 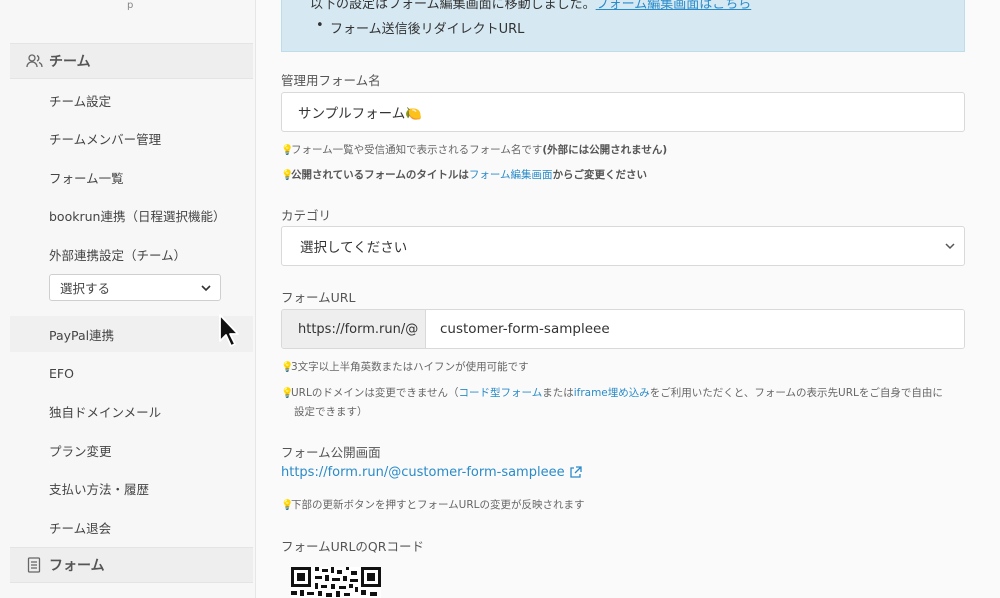 What do you see at coordinates (131, 488) in the screenshot?
I see `sidebar-item-payment: 支払い方法・履歴` at bounding box center [131, 488].